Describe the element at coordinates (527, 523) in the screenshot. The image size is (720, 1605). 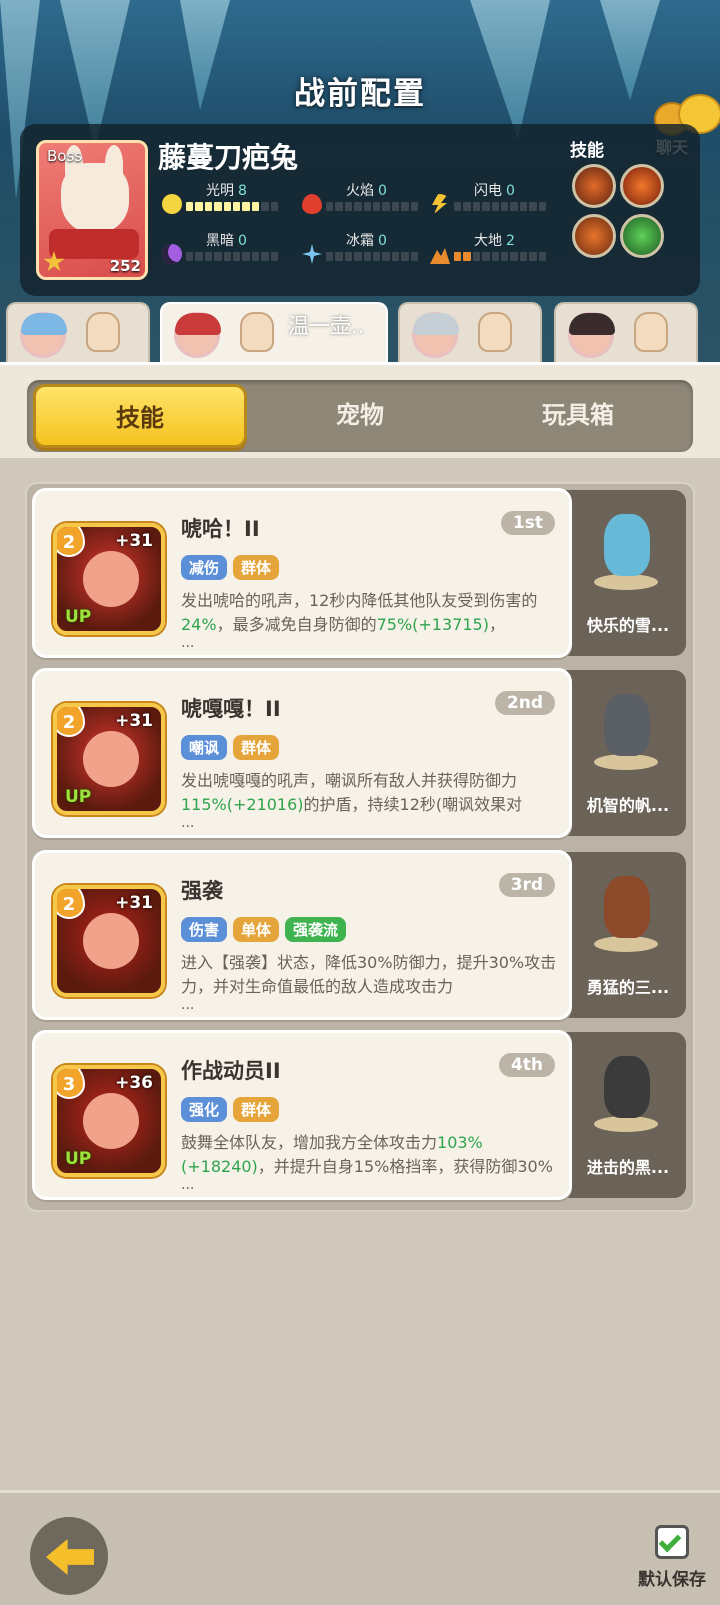
I see `skill-rank: 1st` at that location.